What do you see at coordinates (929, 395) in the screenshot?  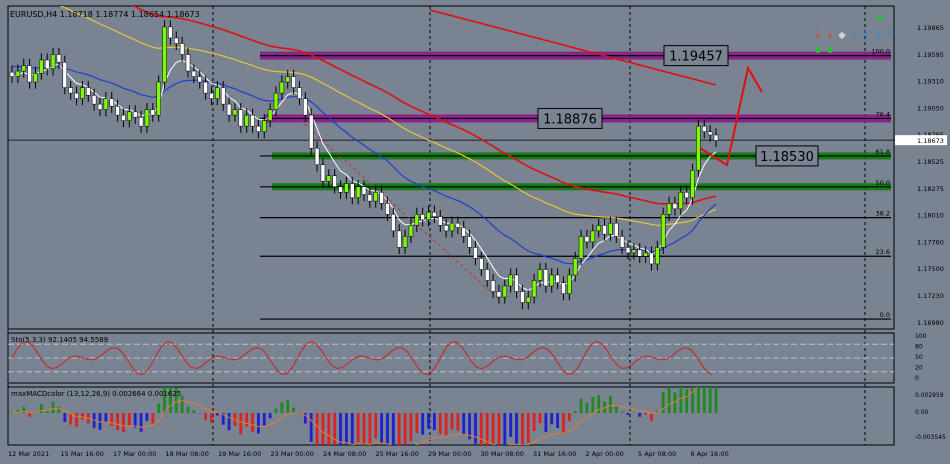 I see `macd-tick-0: 0.002959` at bounding box center [929, 395].